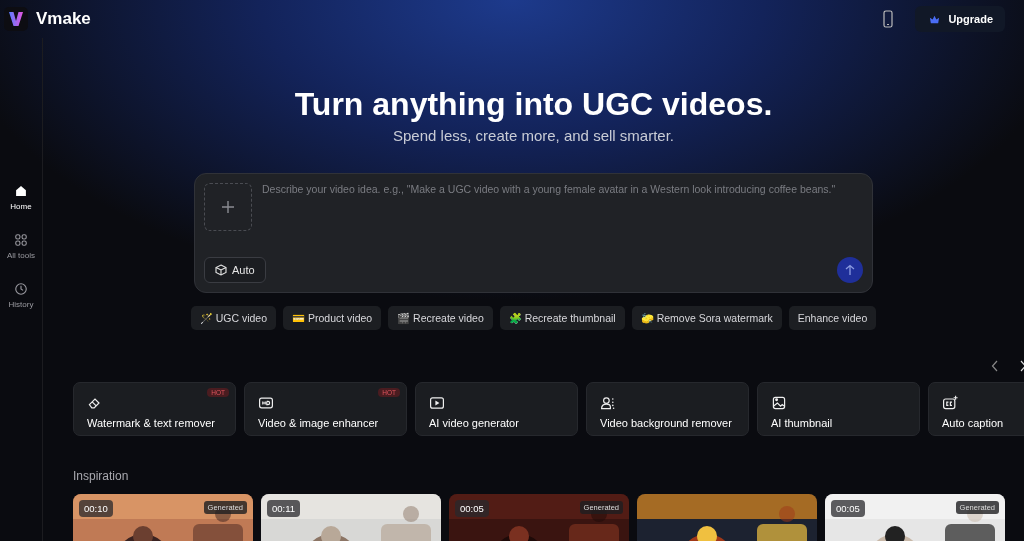 The width and height of the screenshot is (1024, 541). Describe the element at coordinates (976, 409) in the screenshot. I see `tool-card: Auto caption` at that location.